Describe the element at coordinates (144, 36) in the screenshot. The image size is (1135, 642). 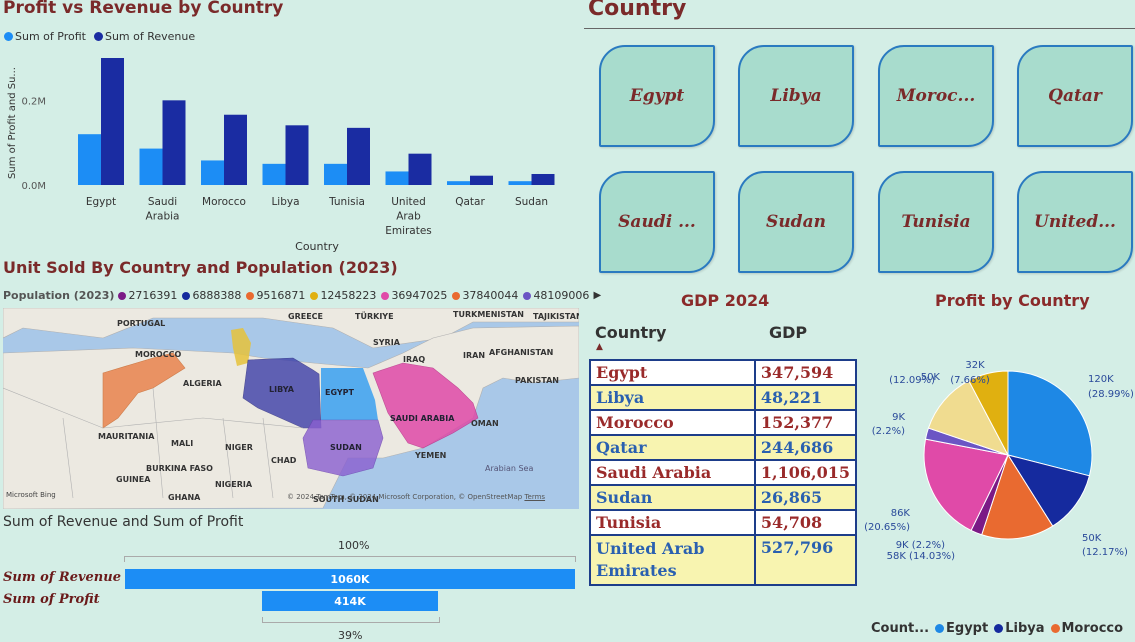
I see `legend-item-revenue: Sum of Revenue` at that location.